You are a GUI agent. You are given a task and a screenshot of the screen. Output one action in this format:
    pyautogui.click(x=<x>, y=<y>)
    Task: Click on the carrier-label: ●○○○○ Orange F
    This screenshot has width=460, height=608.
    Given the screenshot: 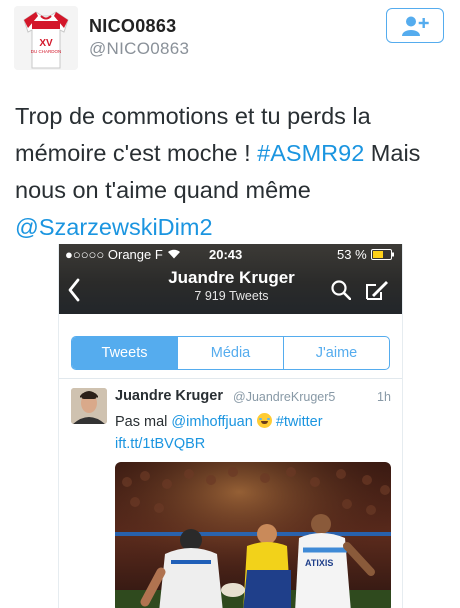 What is the action you would take?
    pyautogui.click(x=114, y=254)
    